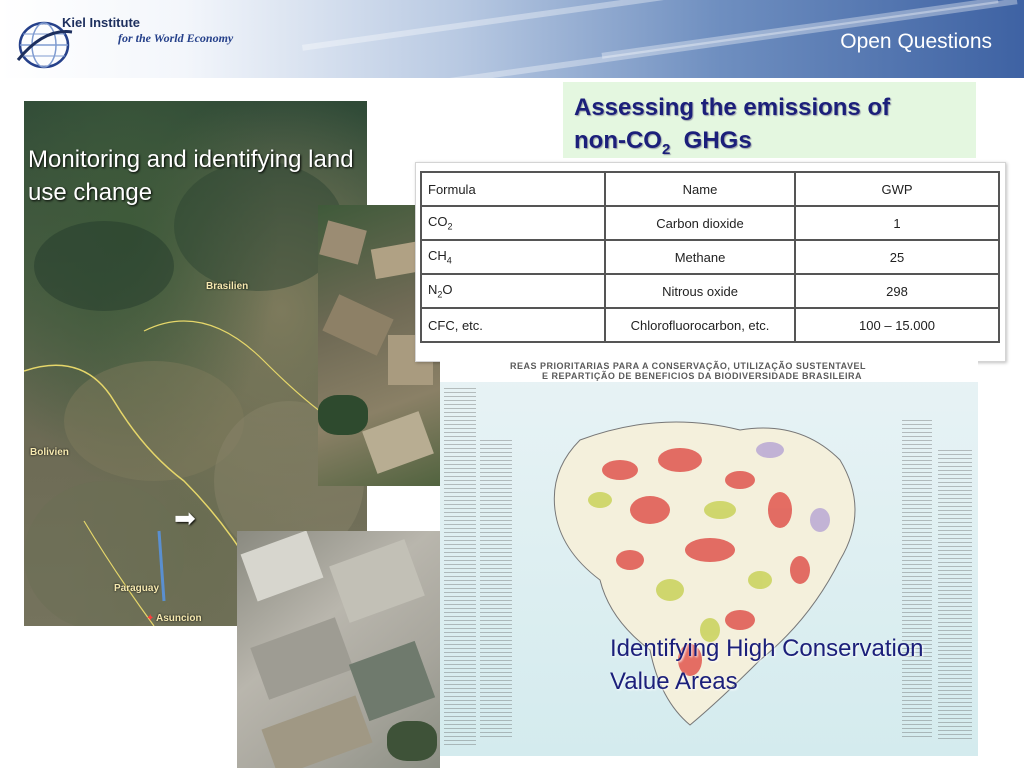  I want to click on ghg-title-line2-suffix: GHGs, so click(711, 140).